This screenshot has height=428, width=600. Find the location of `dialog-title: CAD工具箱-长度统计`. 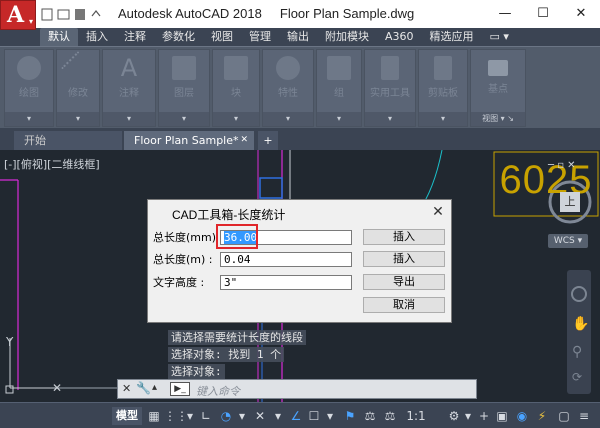

dialog-title: CAD工具箱-长度统计 is located at coordinates (229, 215).